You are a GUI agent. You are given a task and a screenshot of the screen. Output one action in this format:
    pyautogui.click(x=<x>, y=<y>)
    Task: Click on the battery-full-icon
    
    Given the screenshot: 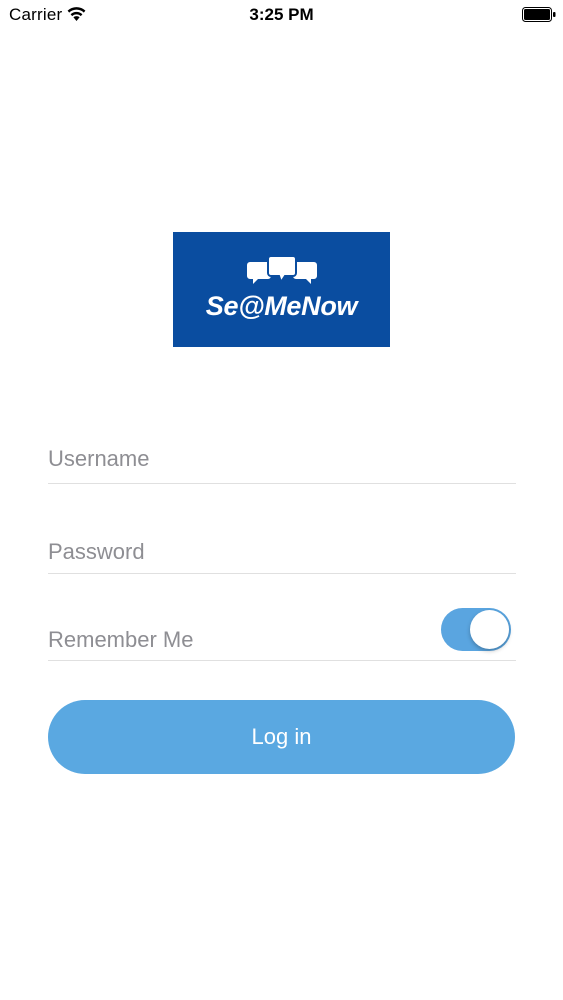 What is the action you would take?
    pyautogui.click(x=539, y=14)
    